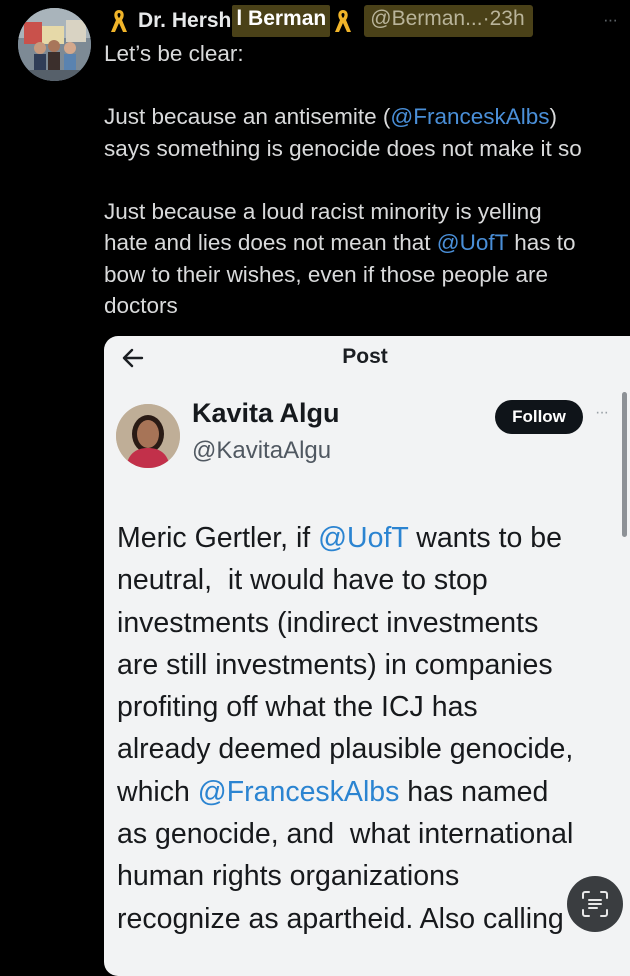 The height and width of the screenshot is (976, 630). I want to click on page-title: Post, so click(365, 356).